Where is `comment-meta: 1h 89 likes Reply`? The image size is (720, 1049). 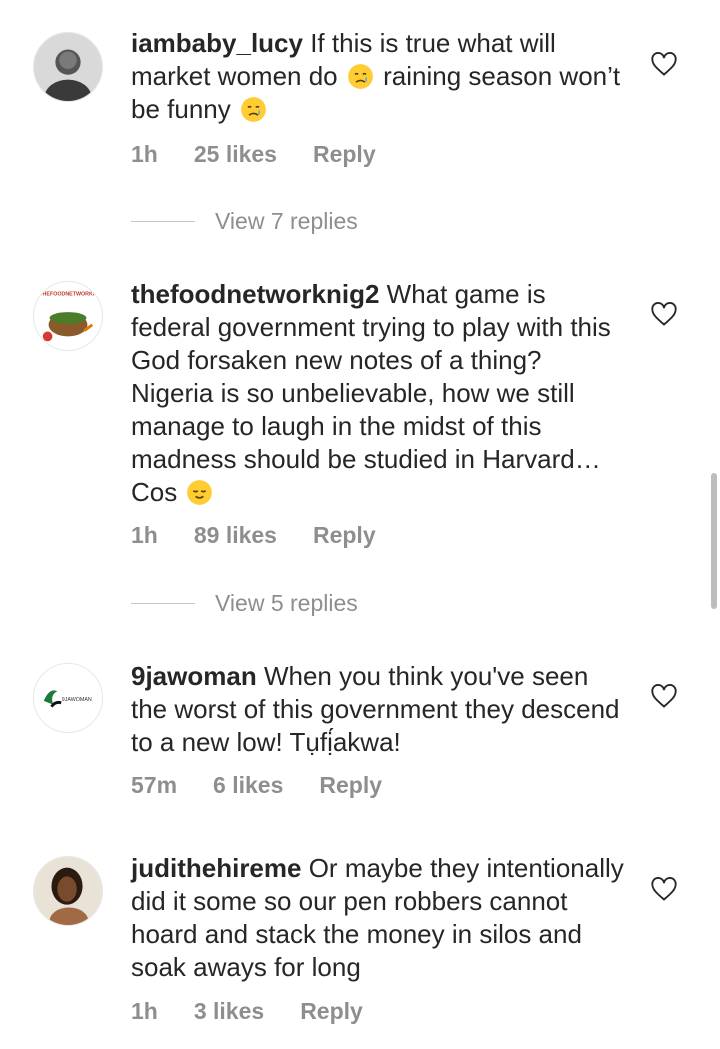 comment-meta: 1h 89 likes Reply is located at coordinates (271, 535).